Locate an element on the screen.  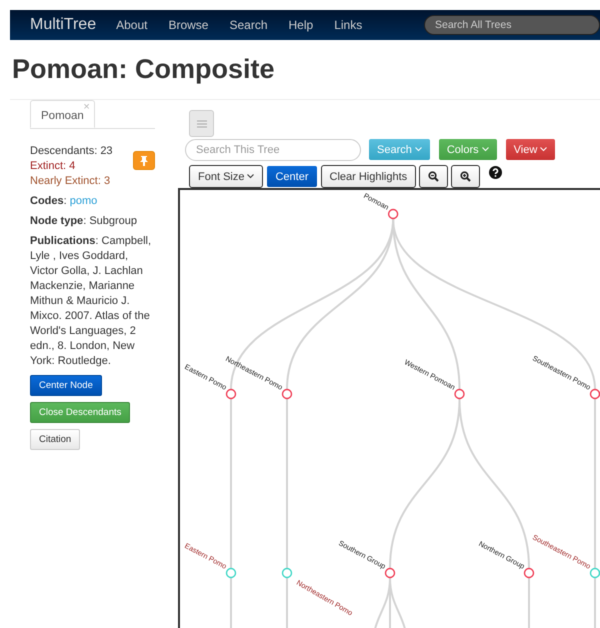
stat-text: Extinct: 4 is located at coordinates (53, 166).